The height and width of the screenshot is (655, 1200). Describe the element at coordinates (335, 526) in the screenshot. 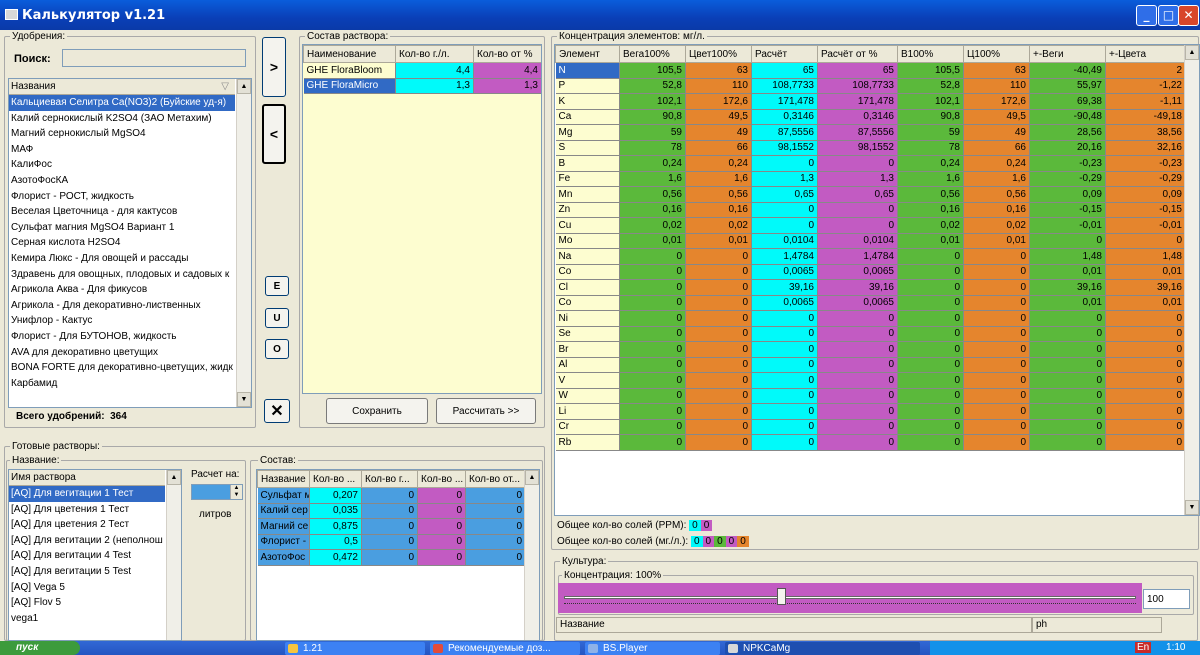

I see `comp-cell: 0,875` at that location.